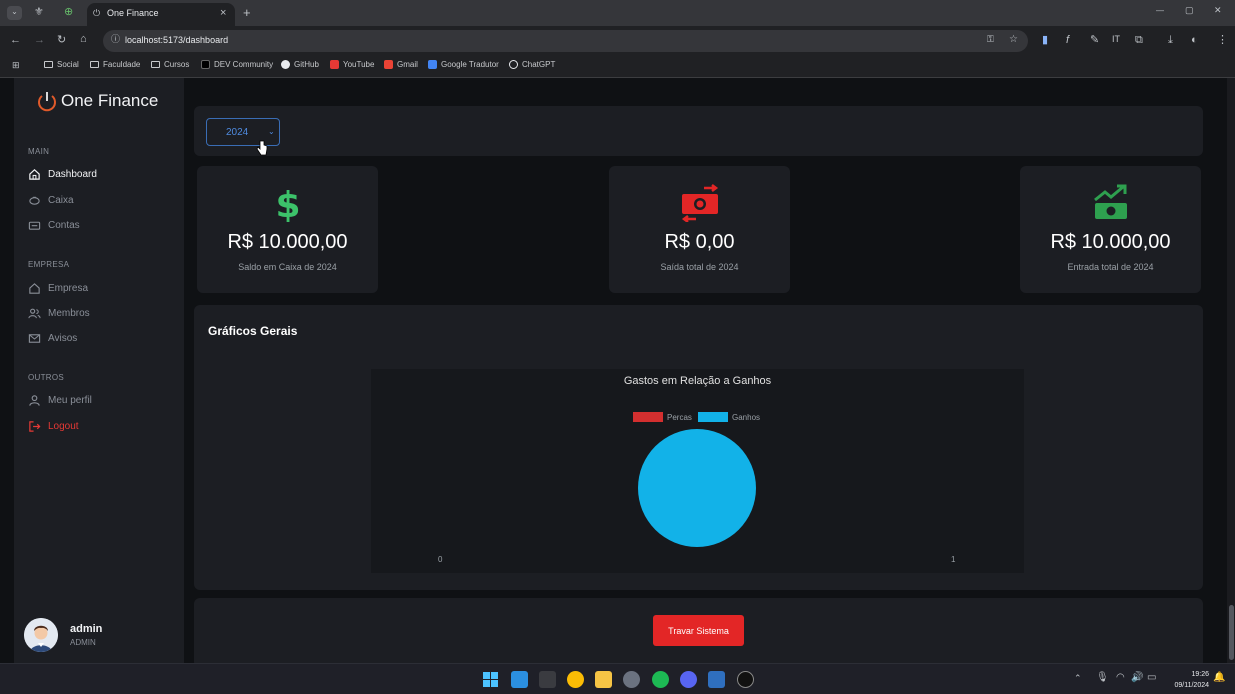 The height and width of the screenshot is (694, 1235). I want to click on gmail-icon, so click(388, 64).